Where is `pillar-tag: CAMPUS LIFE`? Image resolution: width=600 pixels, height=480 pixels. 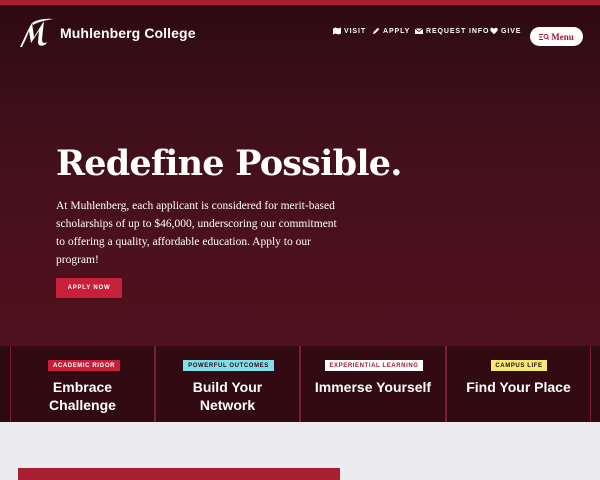
pillar-tag: CAMPUS LIFE is located at coordinates (519, 365).